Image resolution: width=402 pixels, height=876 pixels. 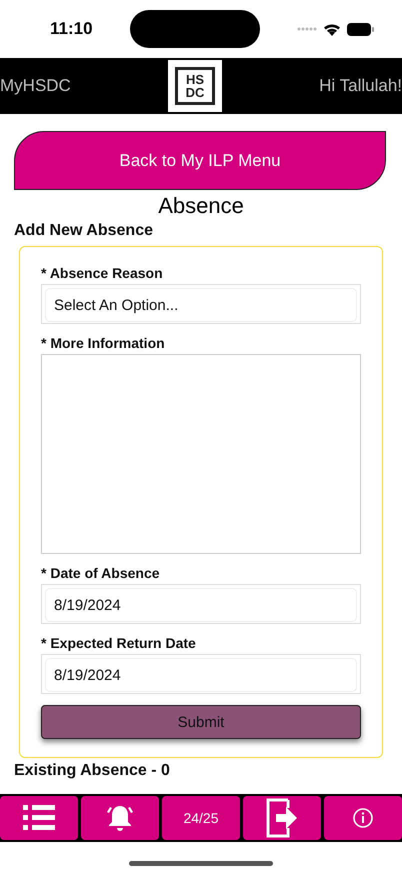 What do you see at coordinates (200, 160) in the screenshot?
I see `back-button: Back to My ILP Menu` at bounding box center [200, 160].